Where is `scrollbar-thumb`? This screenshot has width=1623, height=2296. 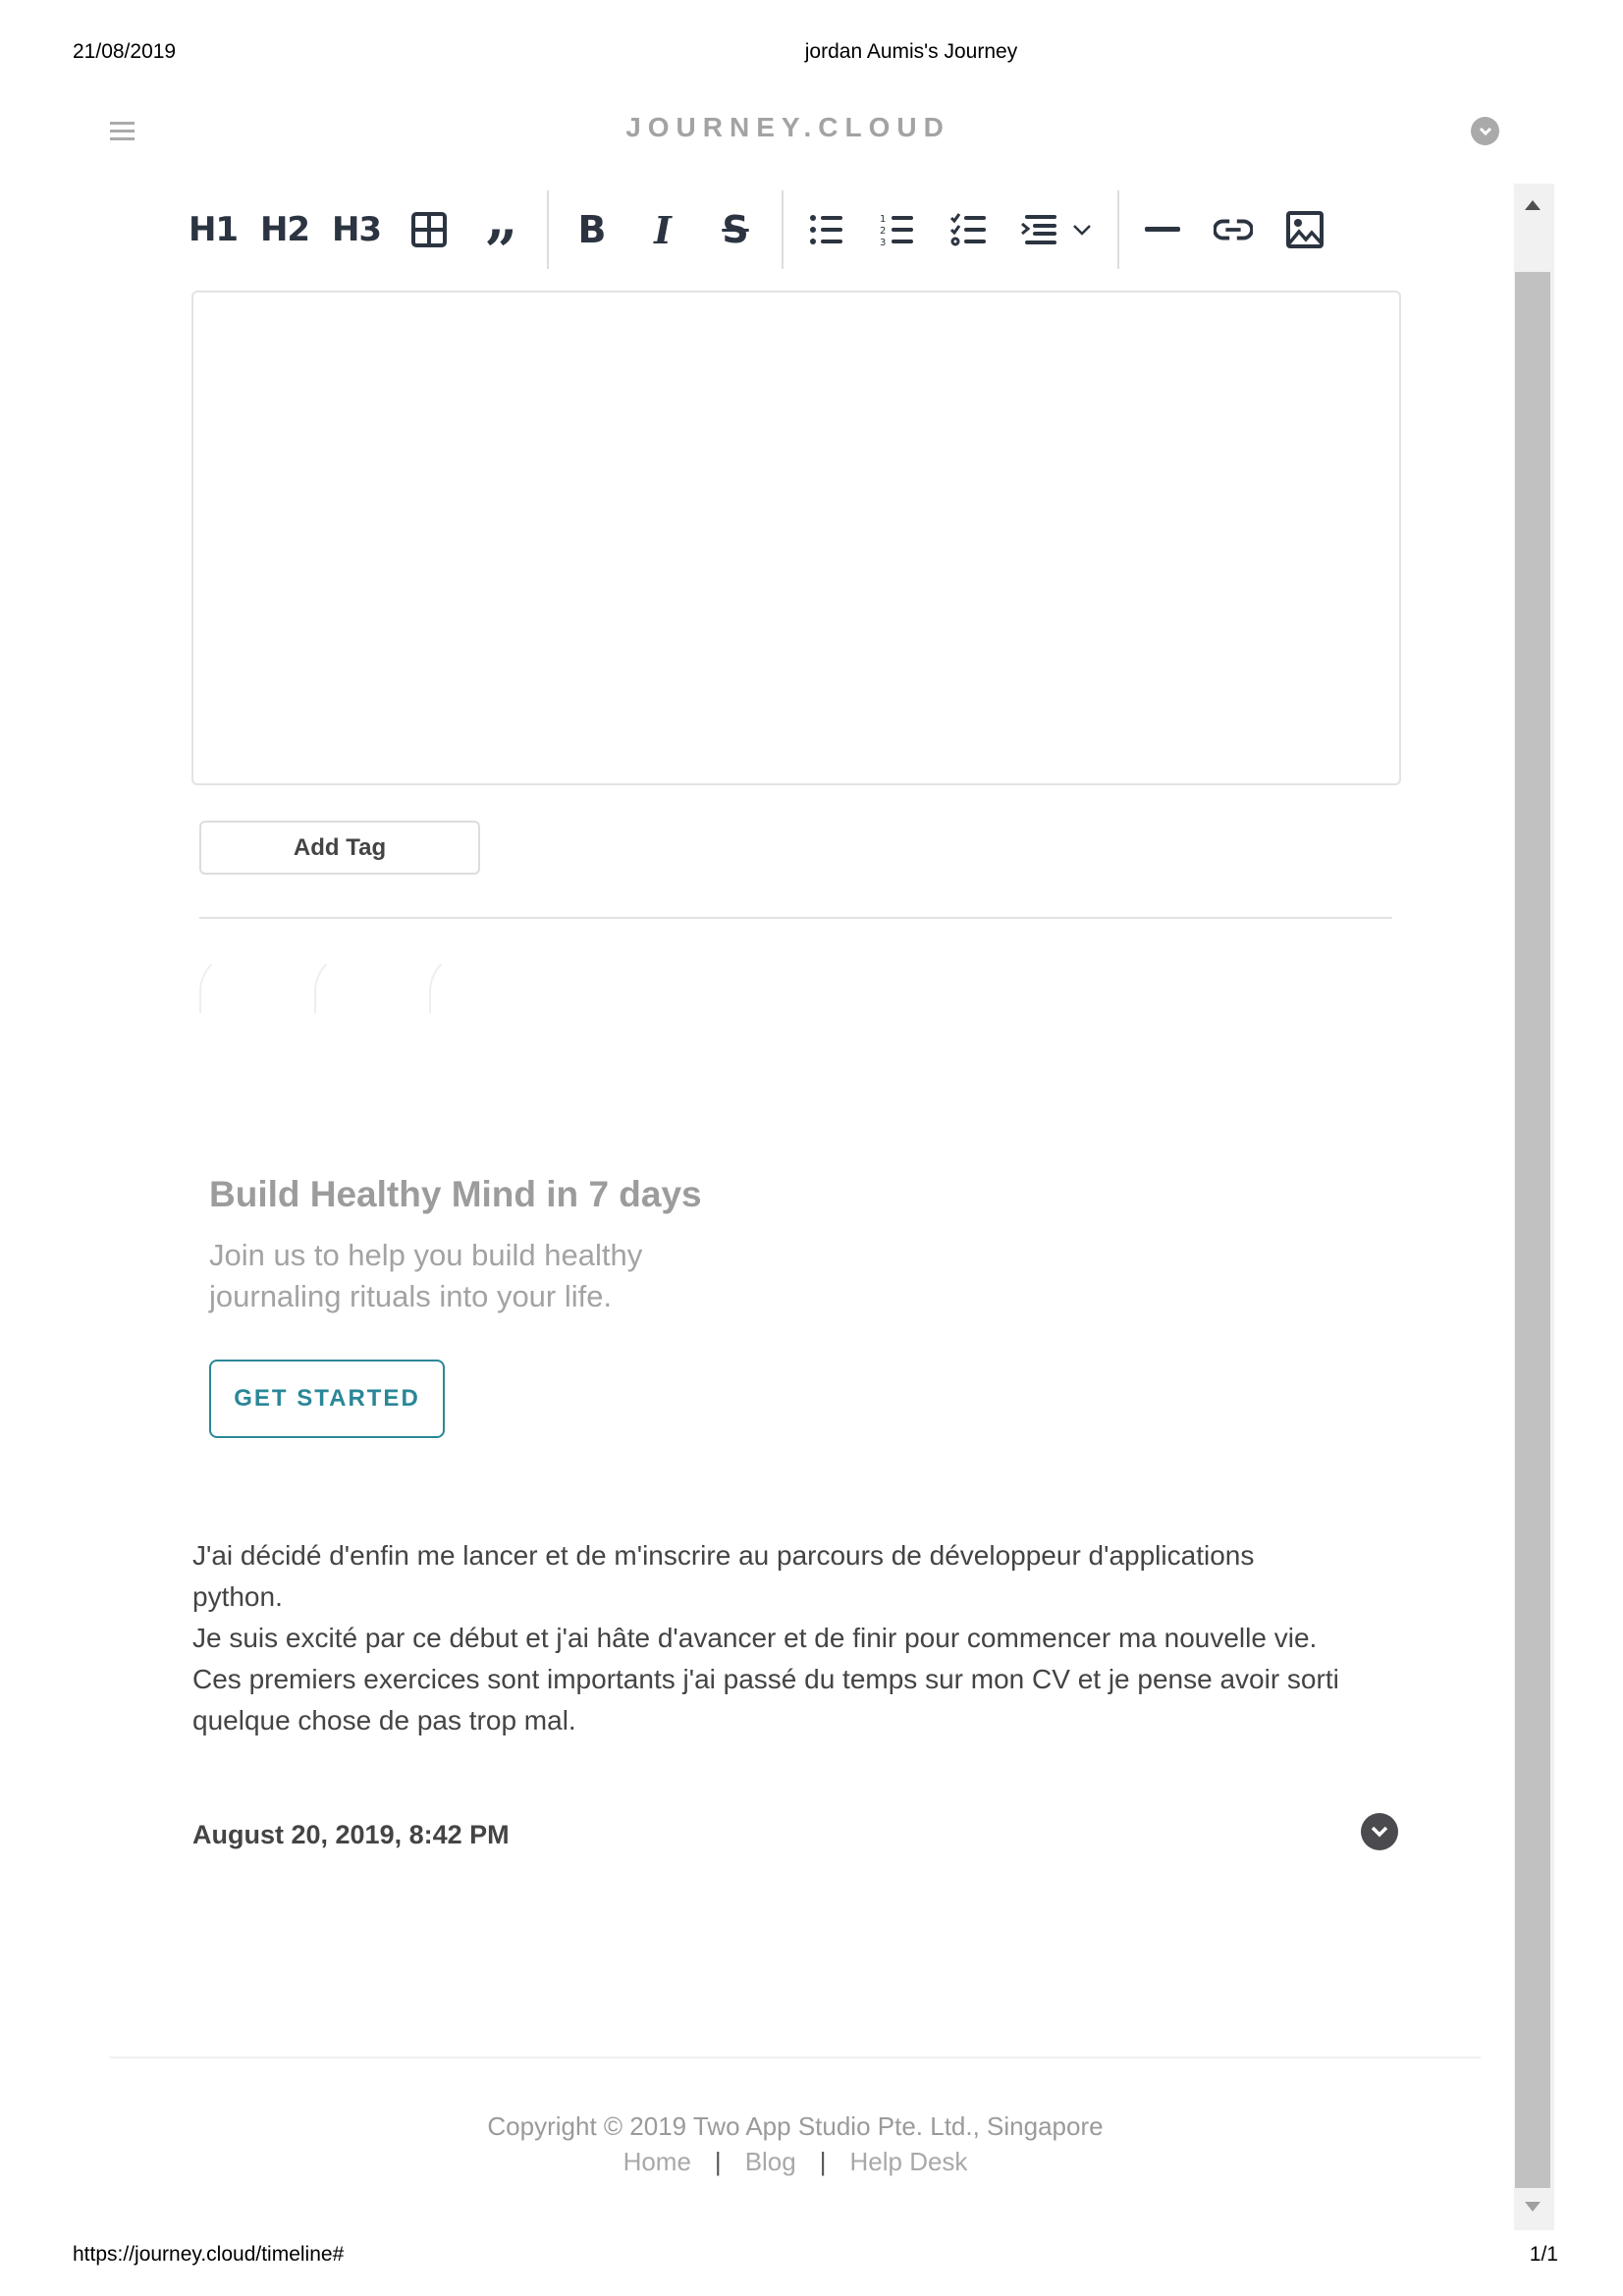 scrollbar-thumb is located at coordinates (1532, 1230).